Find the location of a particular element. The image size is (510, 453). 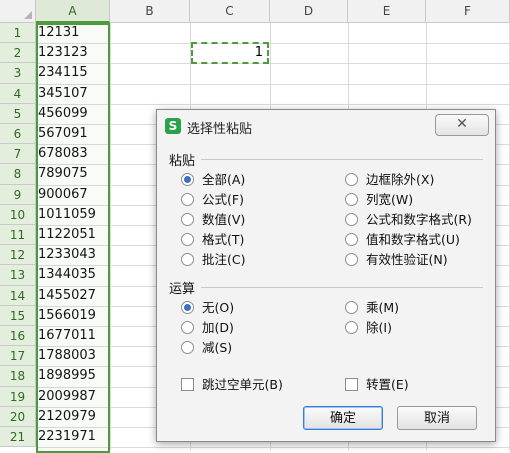

row-header: 8 is located at coordinates (18, 174).